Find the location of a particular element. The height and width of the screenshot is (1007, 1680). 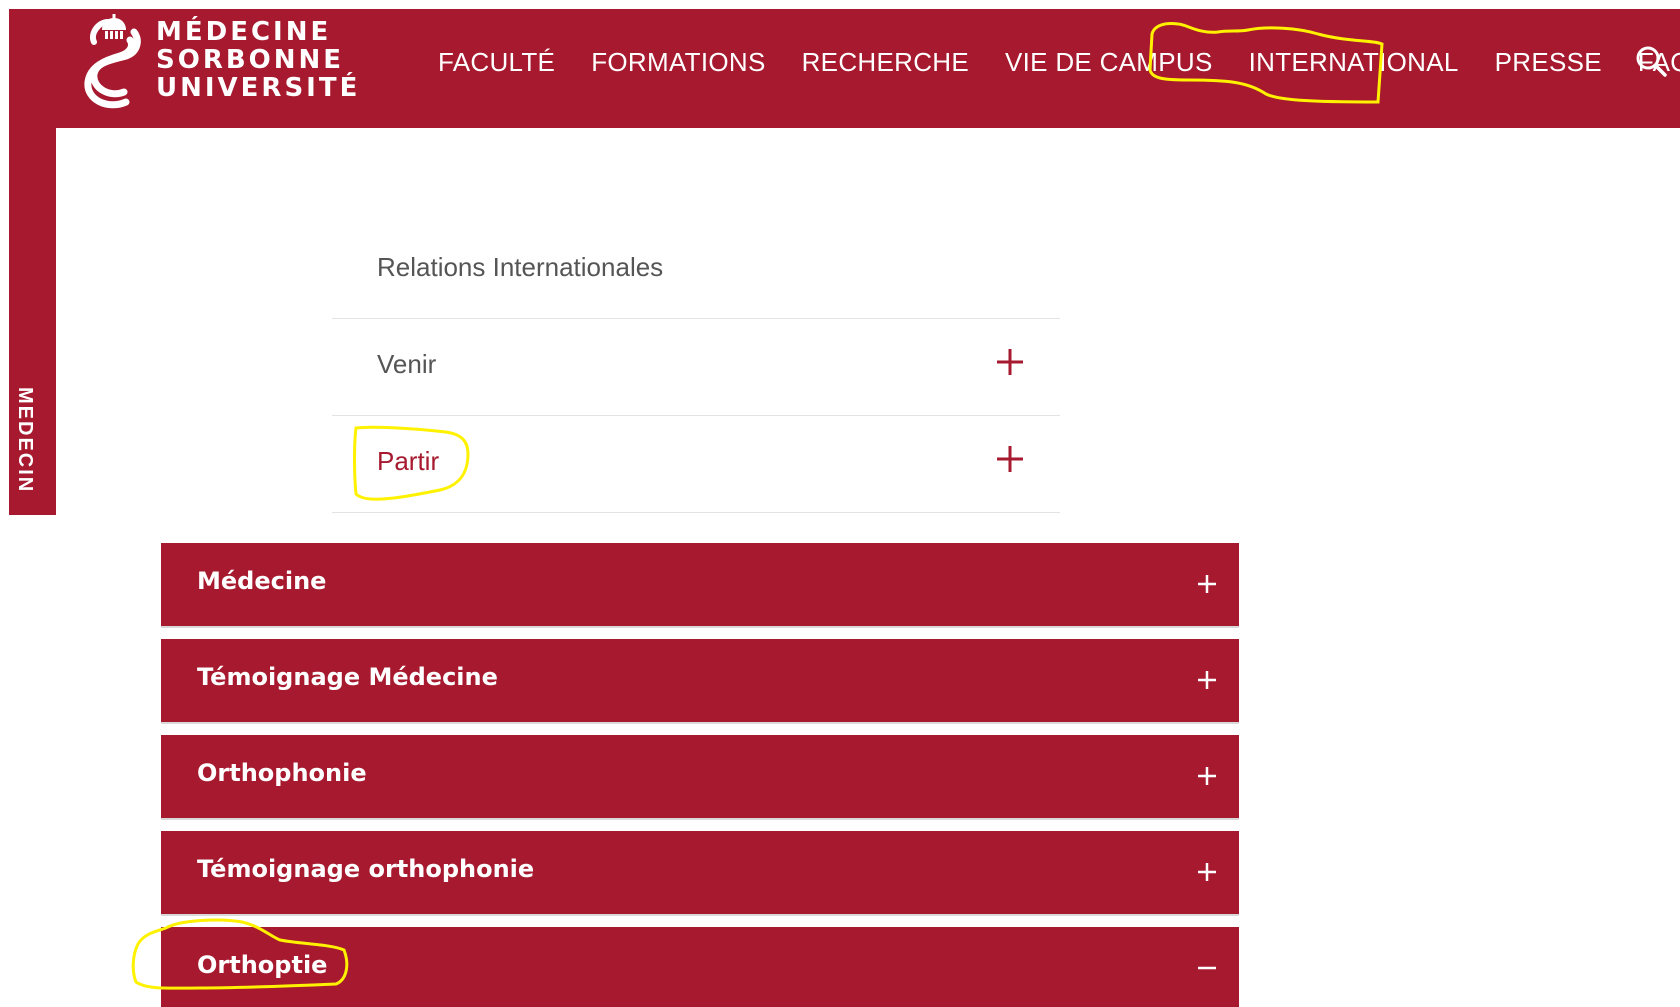

logo-line-3: UNIVERSITÉ is located at coordinates (258, 88).